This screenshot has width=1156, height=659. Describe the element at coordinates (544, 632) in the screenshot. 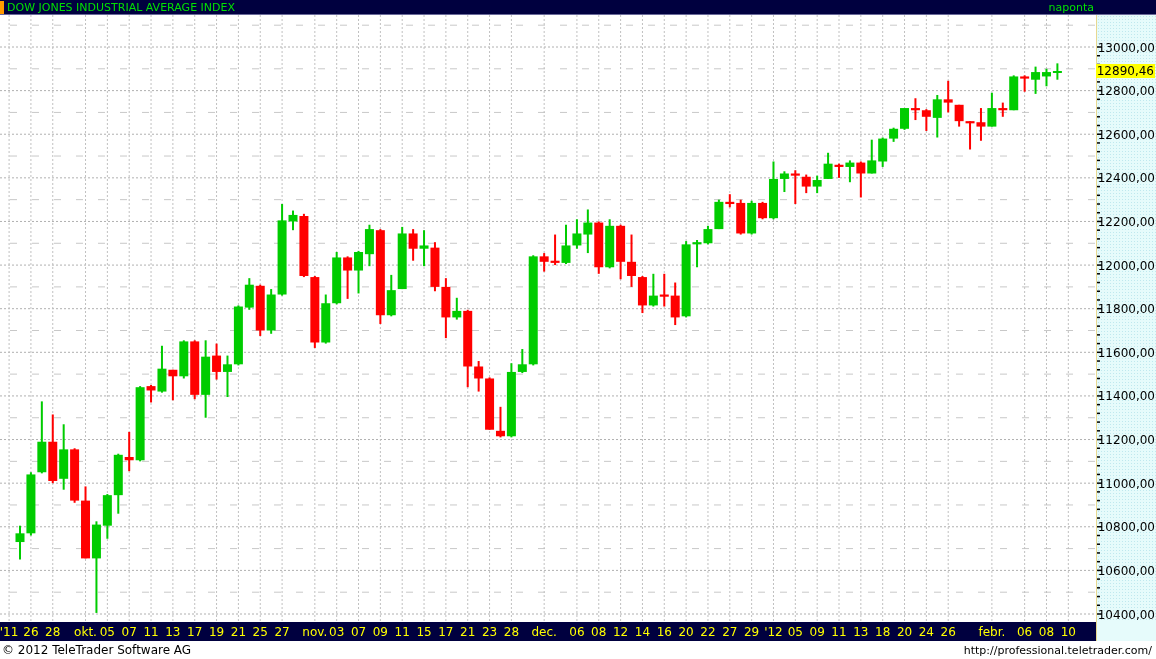

I see `date-label: dec.` at that location.